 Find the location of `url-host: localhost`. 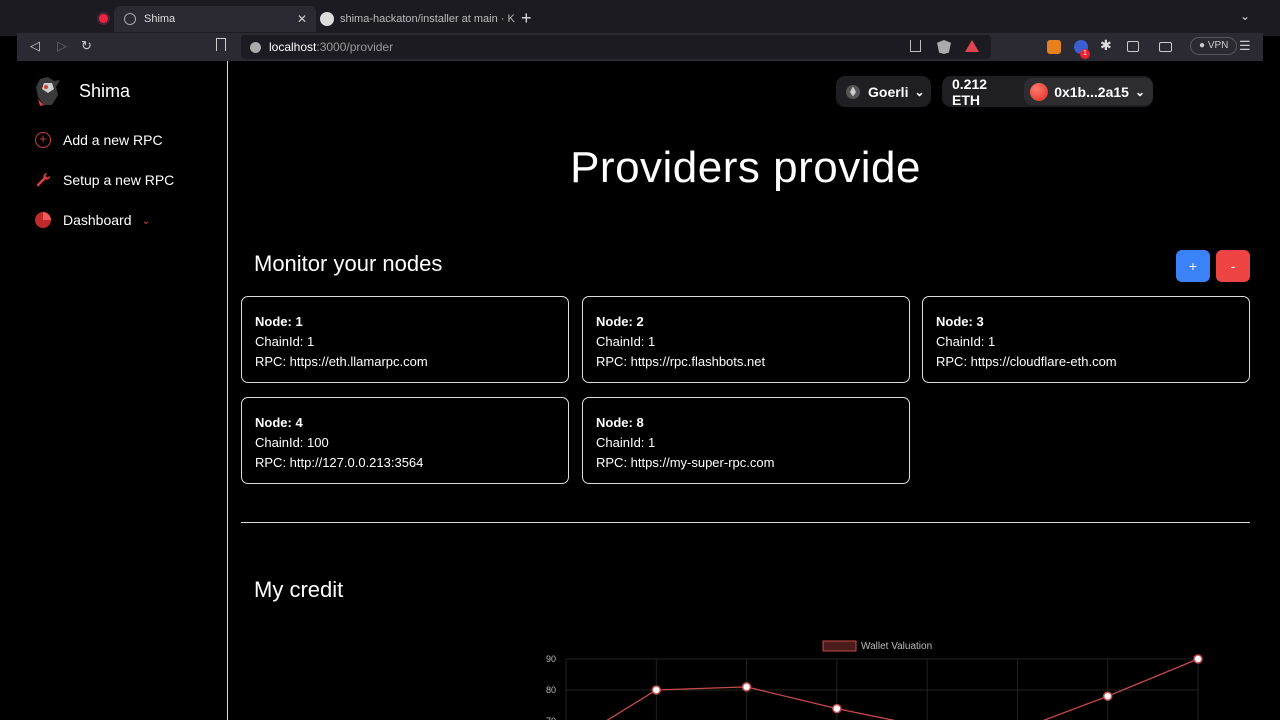

url-host: localhost is located at coordinates (293, 47).